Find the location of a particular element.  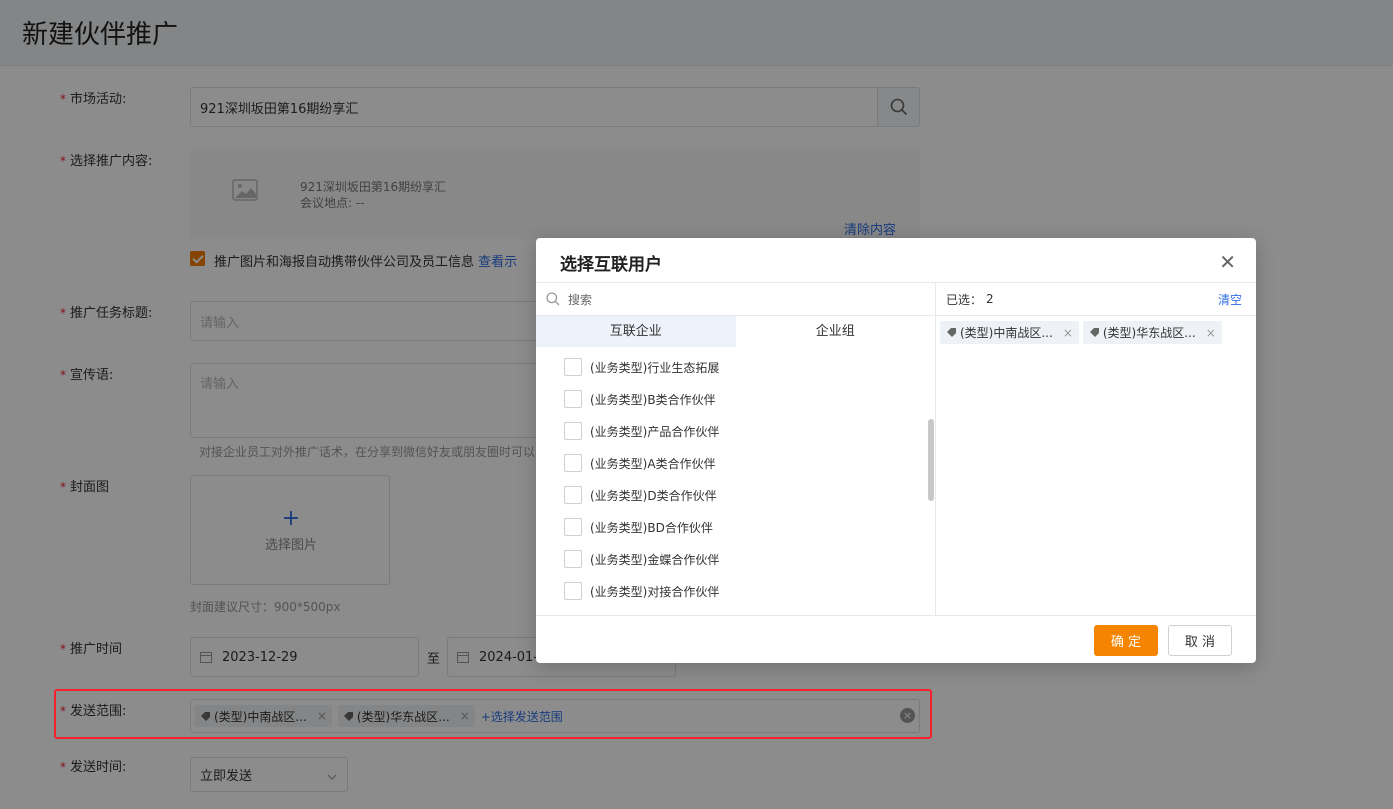

dialog-title: 选择互联用户 is located at coordinates (611, 265).